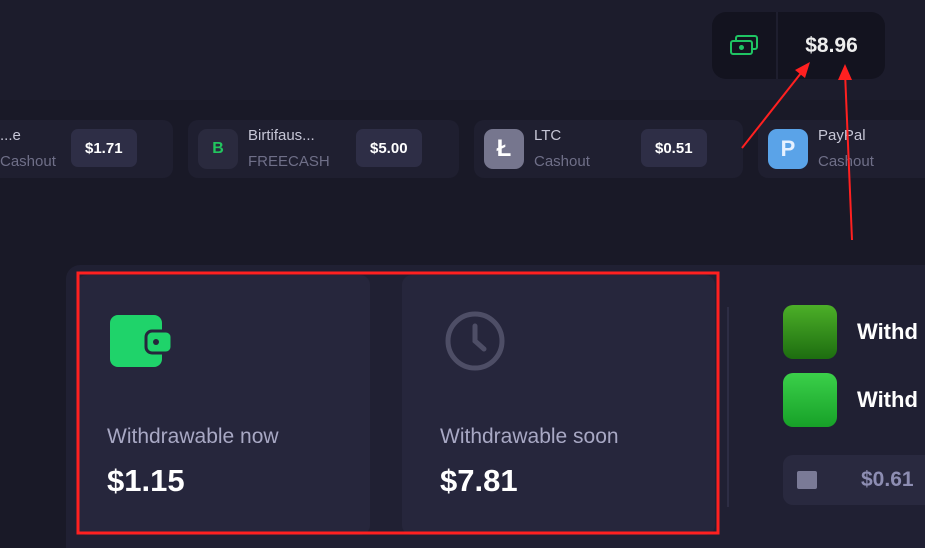 Image resolution: width=925 pixels, height=548 pixels. Describe the element at coordinates (548, 135) in the screenshot. I see `offer-name: LTC` at that location.